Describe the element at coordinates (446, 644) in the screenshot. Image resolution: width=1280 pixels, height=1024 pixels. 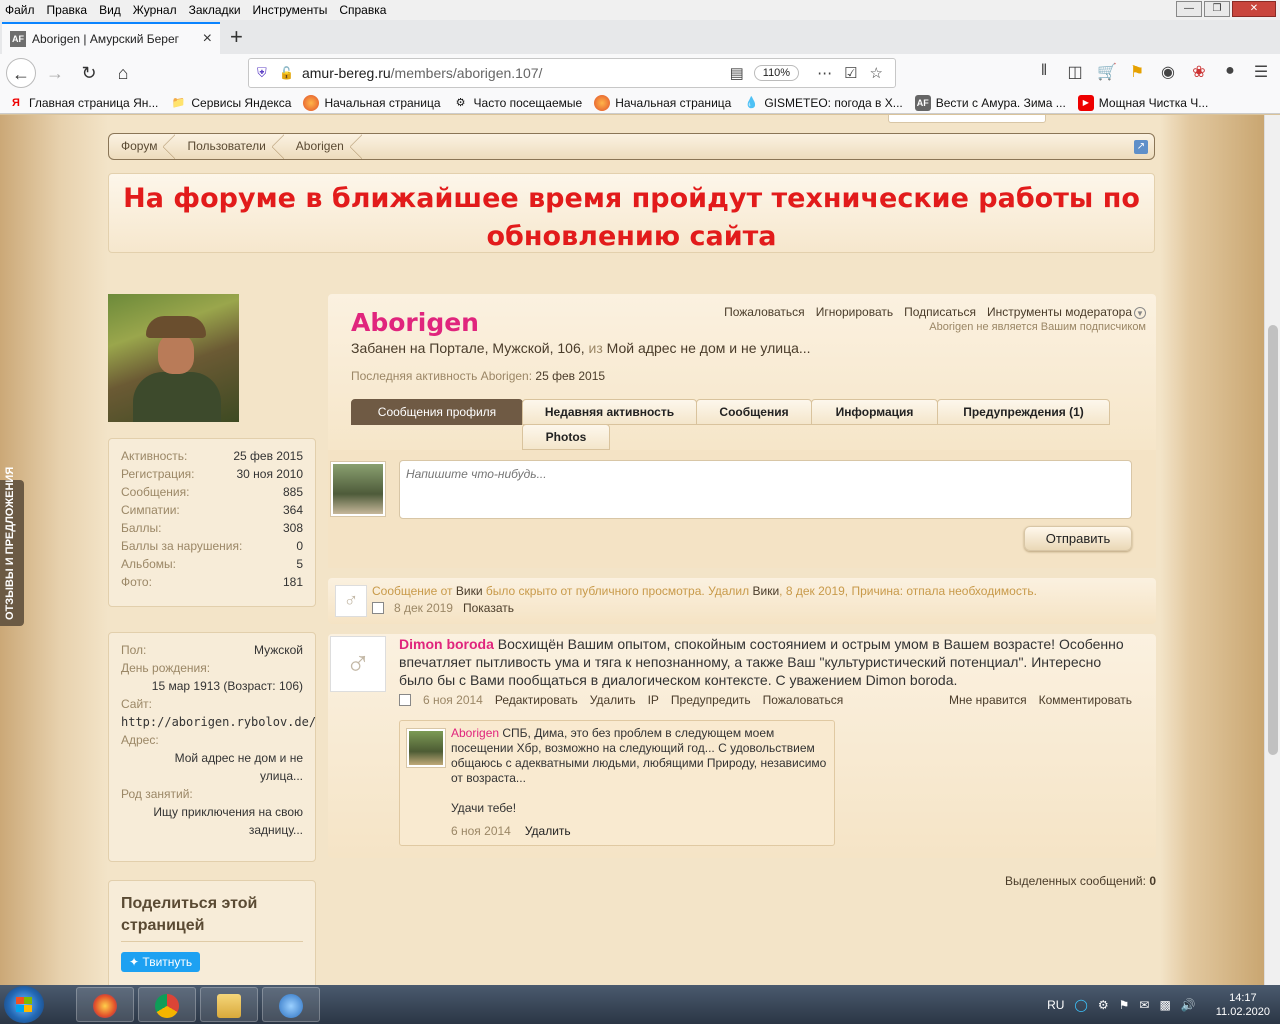
I see `post-author: Dimon boroda` at that location.